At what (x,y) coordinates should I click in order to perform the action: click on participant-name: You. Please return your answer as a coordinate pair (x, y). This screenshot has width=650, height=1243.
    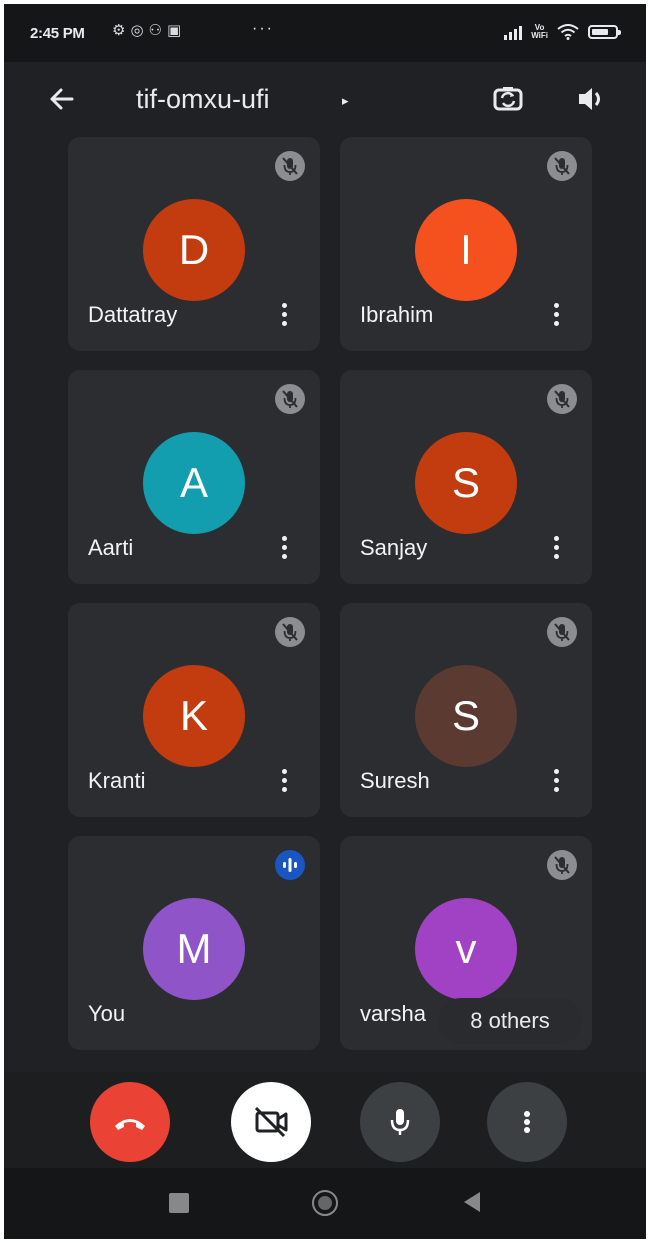
    Looking at the image, I should click on (107, 1013).